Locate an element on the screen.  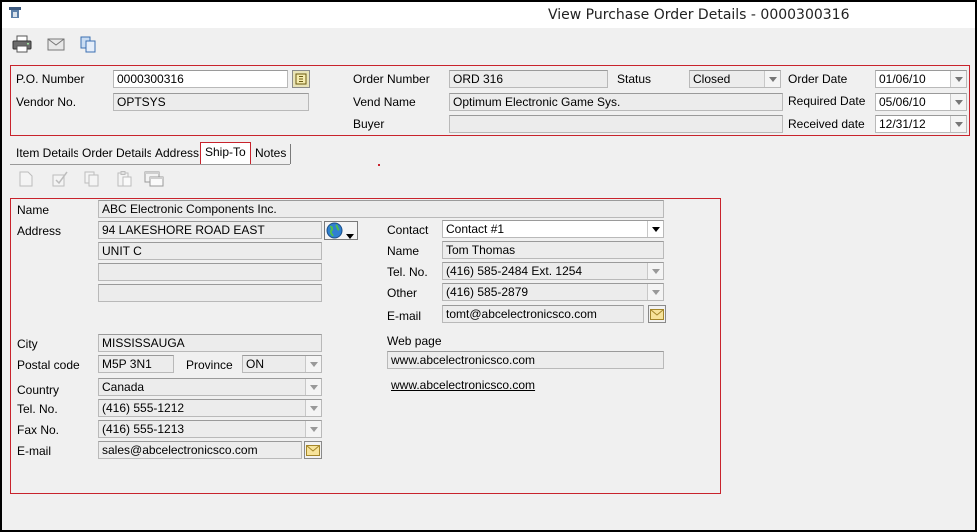
received-date-label: Received date is located at coordinates (826, 124).